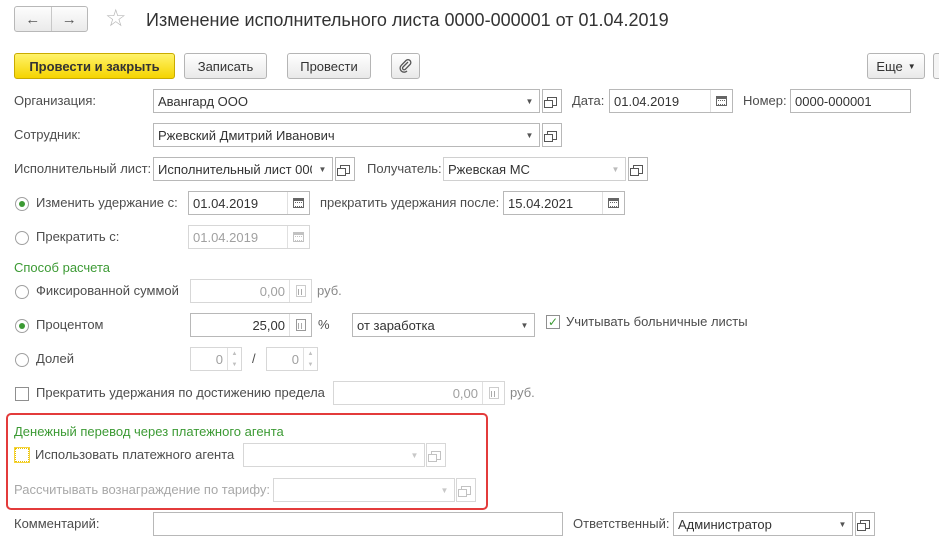 Image resolution: width=939 pixels, height=550 pixels. Describe the element at coordinates (251, 325) in the screenshot. I see `percent-field: 25,00` at that location.